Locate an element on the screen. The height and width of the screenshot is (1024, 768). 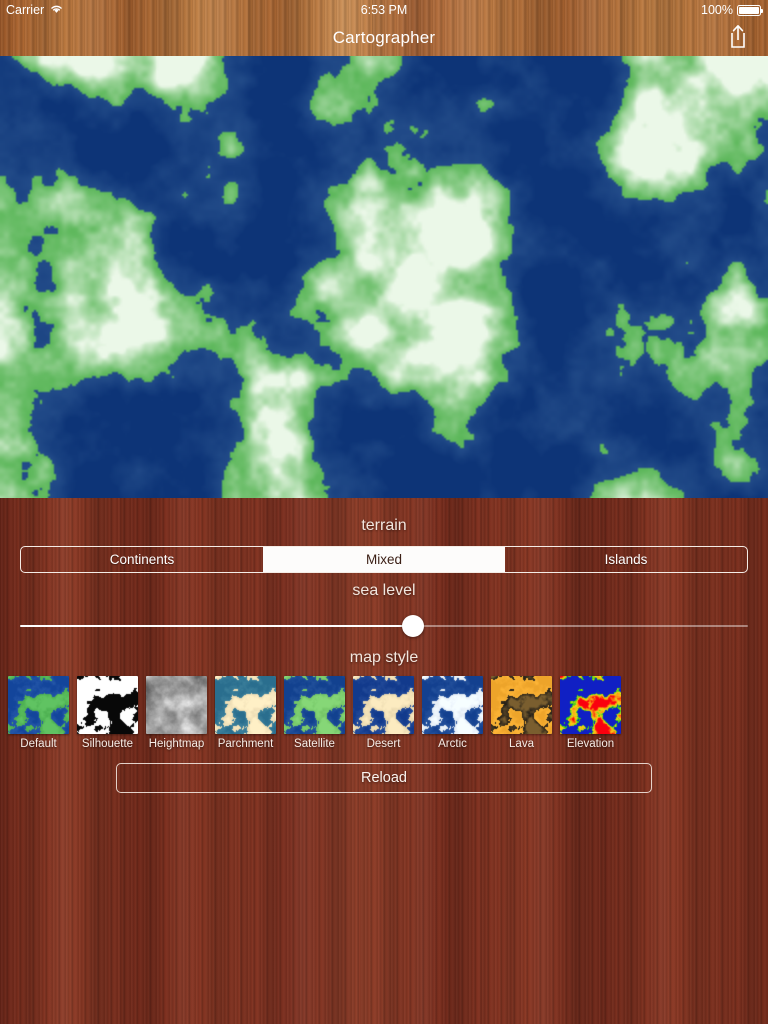
map-style-item-arctic: Arctic is located at coordinates (452, 717).